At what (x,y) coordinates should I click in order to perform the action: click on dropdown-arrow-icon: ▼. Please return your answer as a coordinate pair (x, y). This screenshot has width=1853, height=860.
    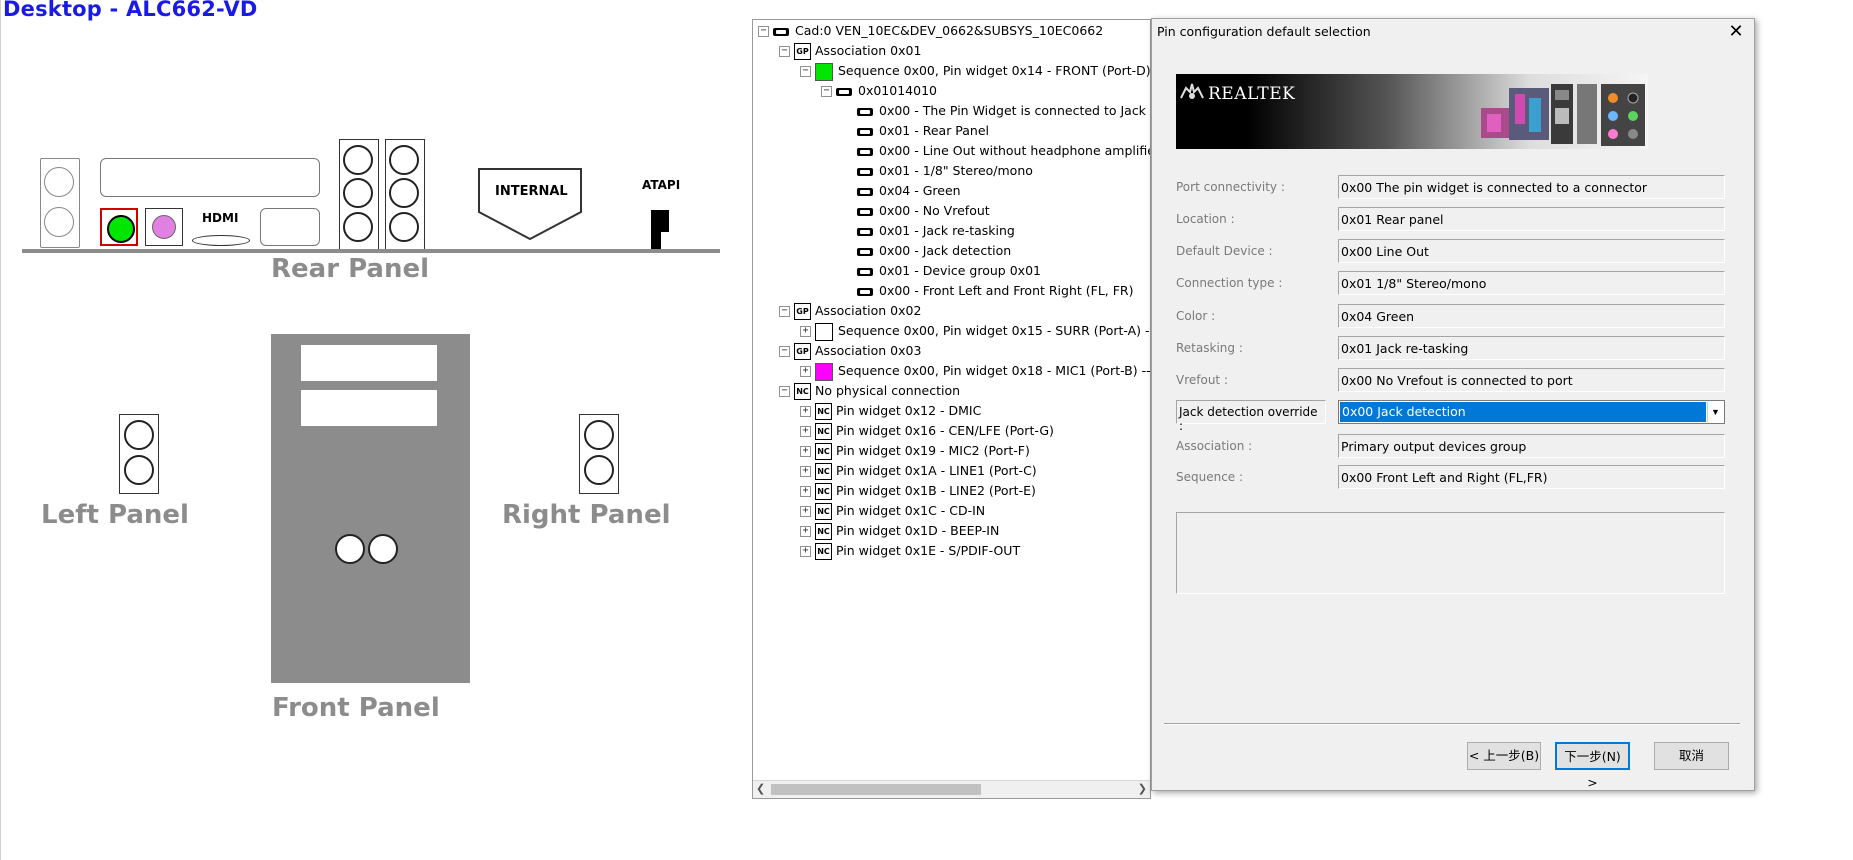
    Looking at the image, I should click on (1715, 412).